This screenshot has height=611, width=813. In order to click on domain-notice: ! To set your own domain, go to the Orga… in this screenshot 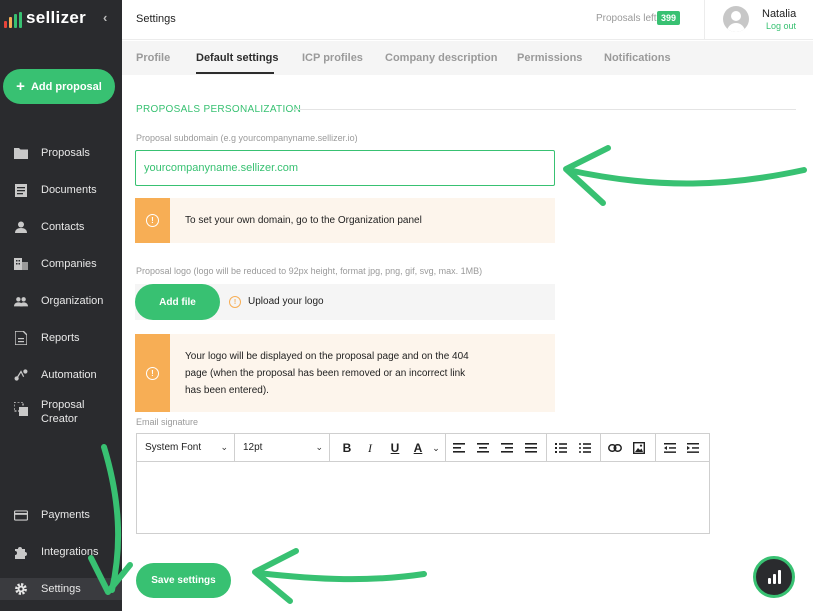, I will do `click(345, 220)`.